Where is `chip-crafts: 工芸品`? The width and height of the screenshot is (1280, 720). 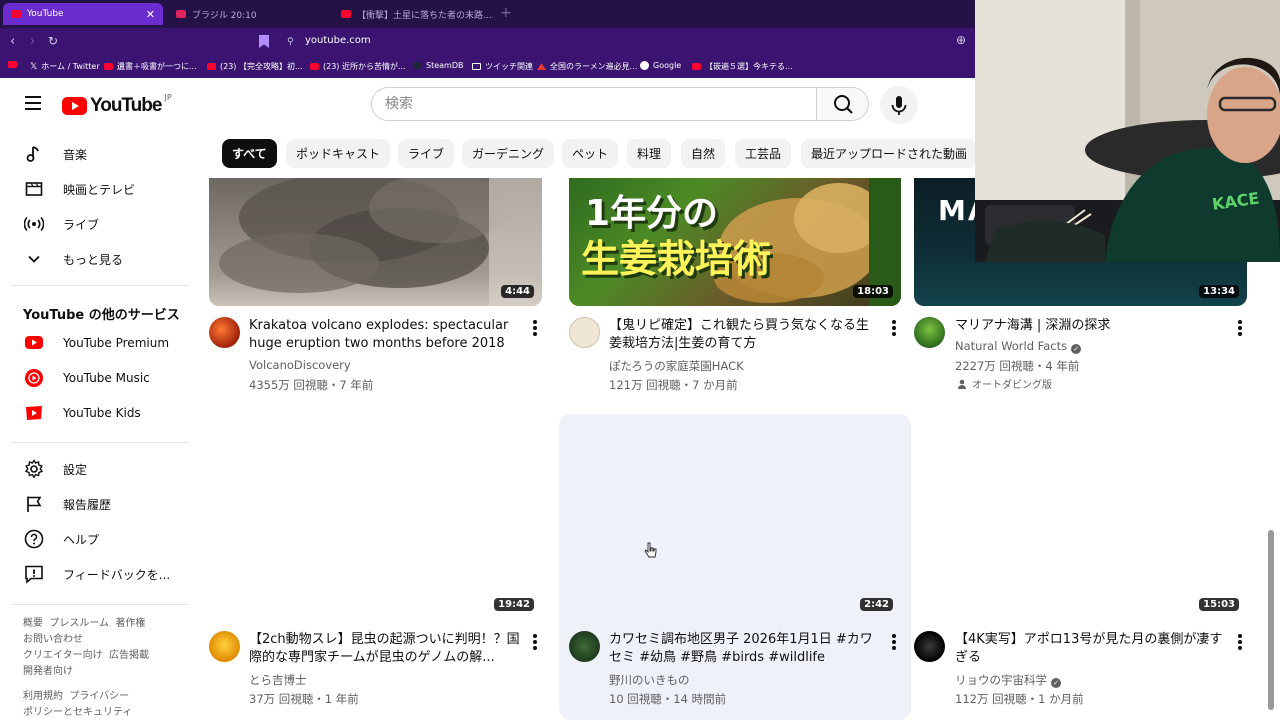 chip-crafts: 工芸品 is located at coordinates (763, 153).